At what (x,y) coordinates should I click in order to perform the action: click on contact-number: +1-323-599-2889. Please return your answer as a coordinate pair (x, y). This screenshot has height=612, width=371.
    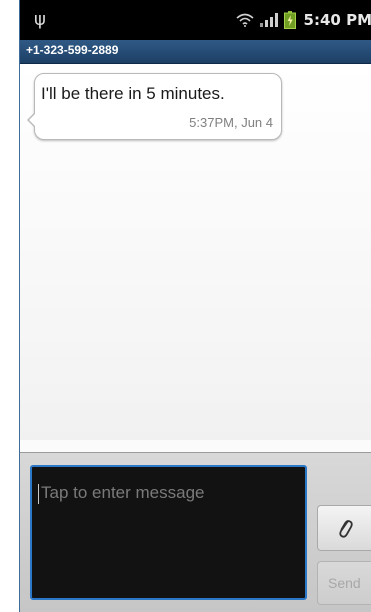
    Looking at the image, I should click on (72, 50).